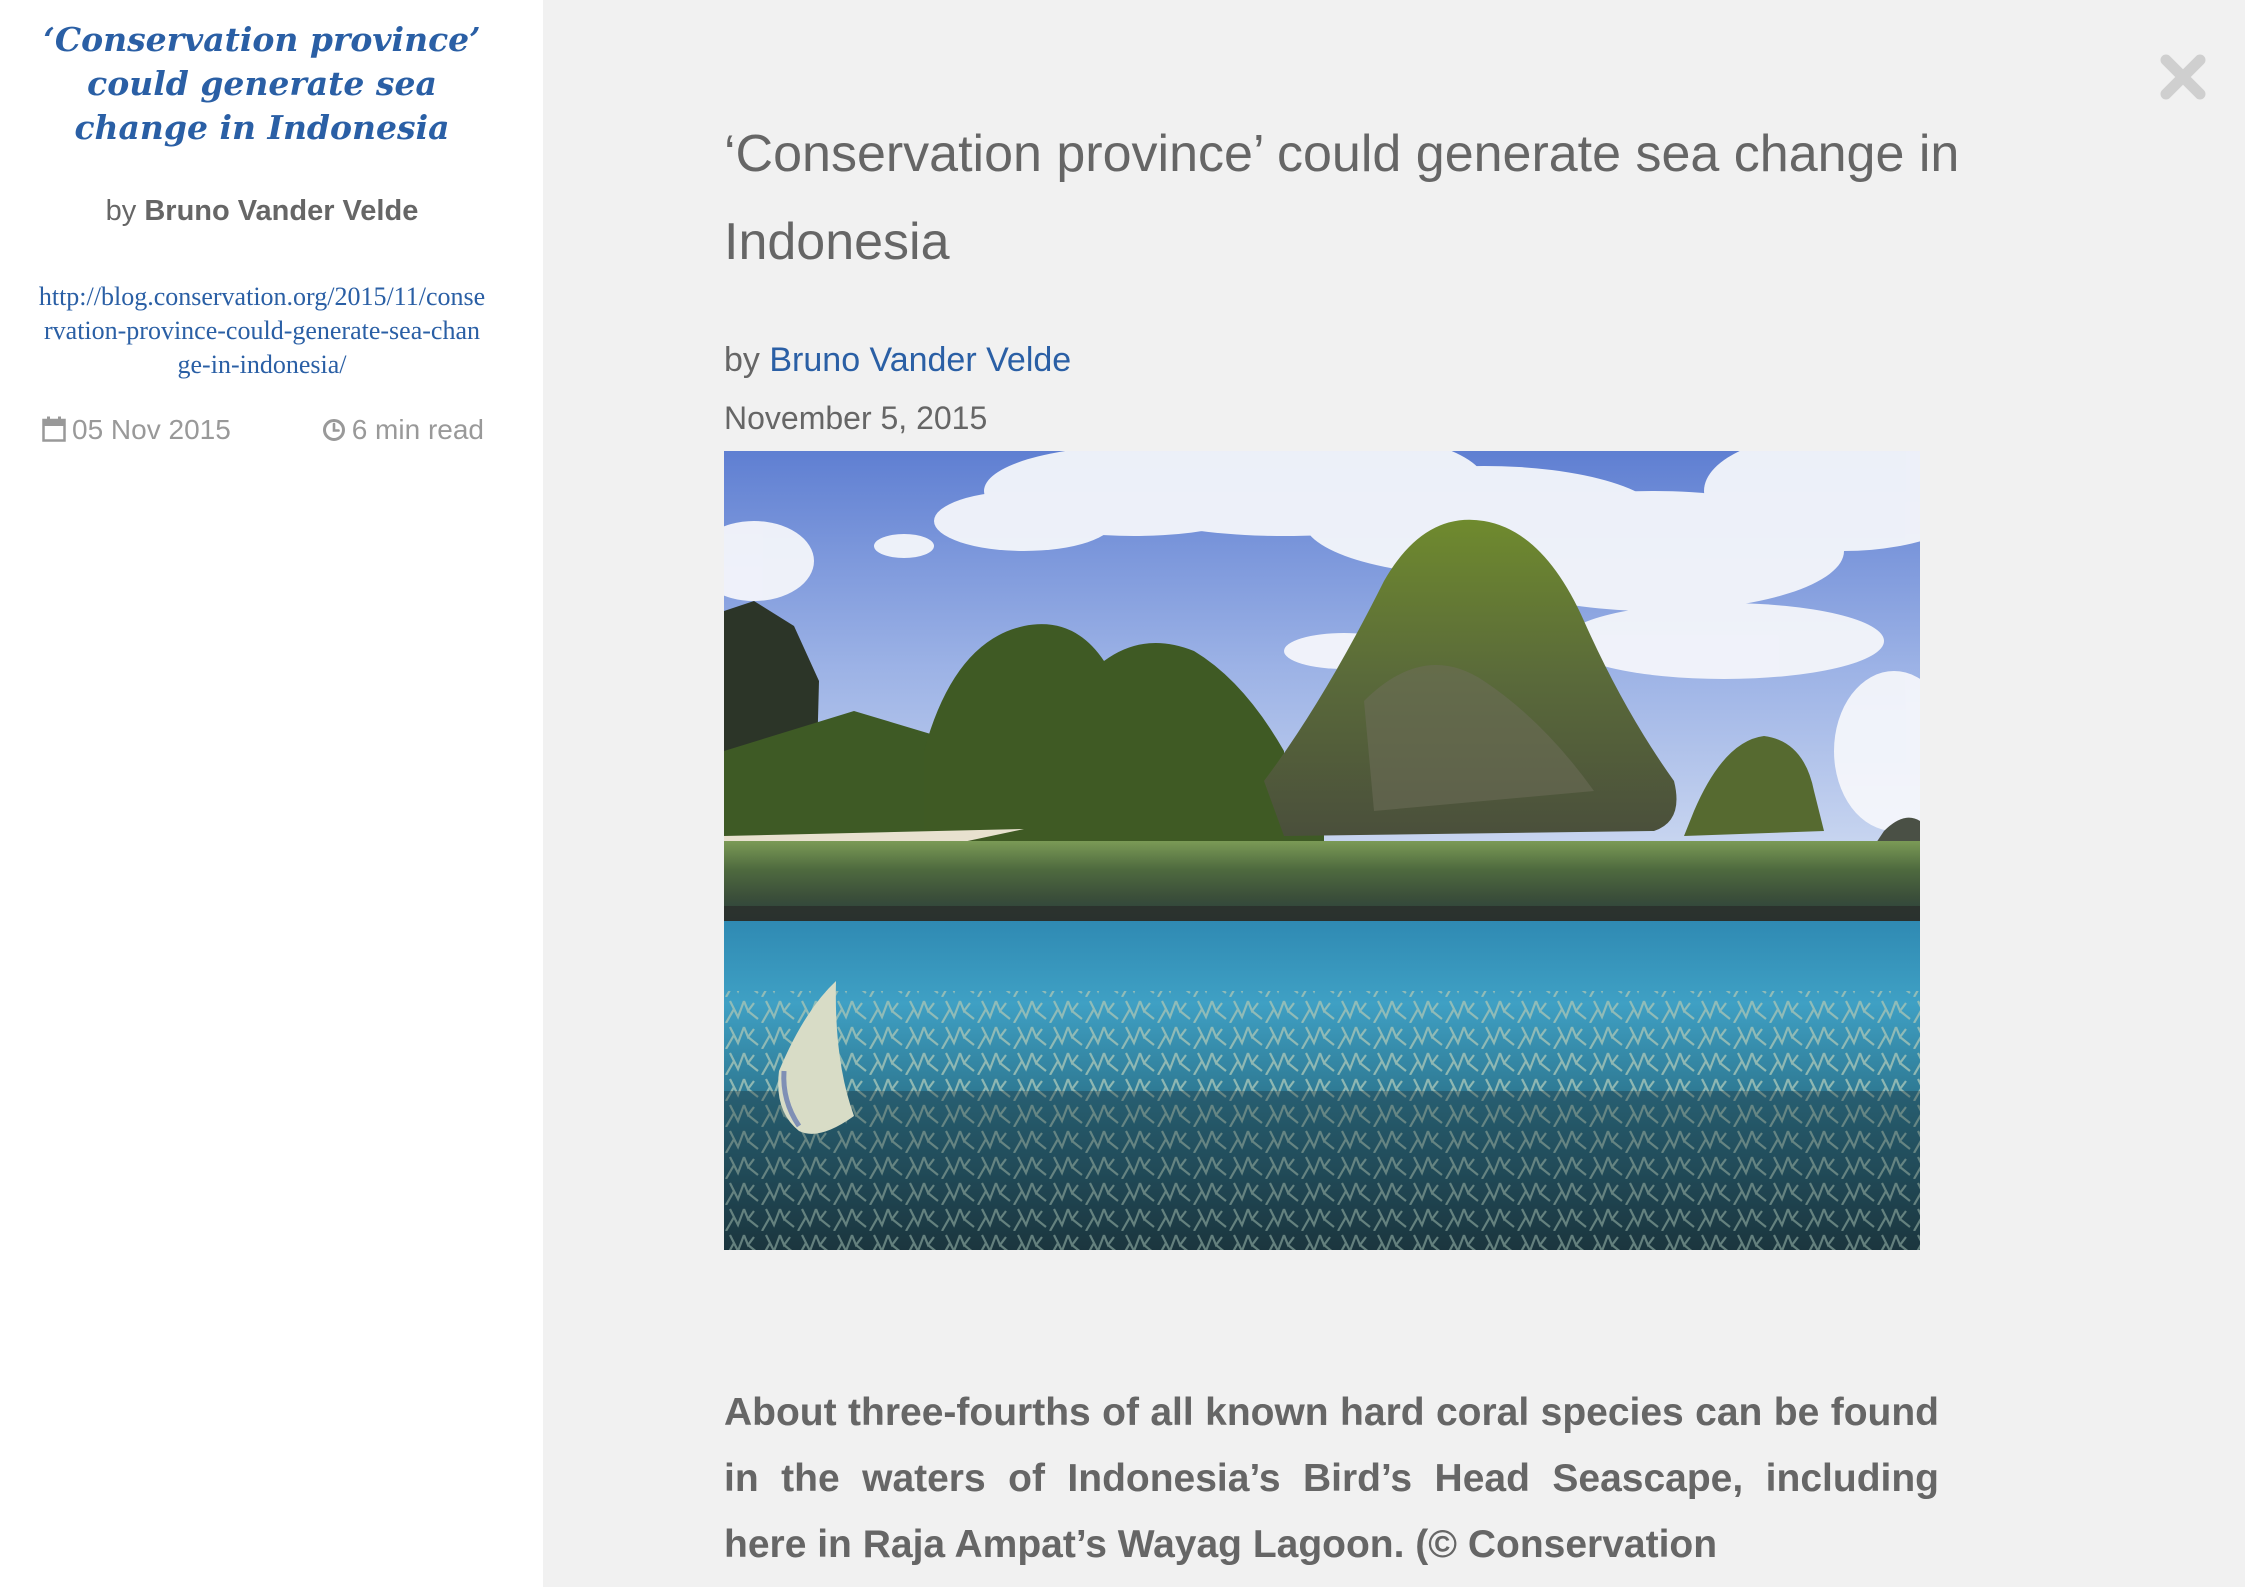  I want to click on article-author-link: Bruno Vander Velde, so click(920, 360).